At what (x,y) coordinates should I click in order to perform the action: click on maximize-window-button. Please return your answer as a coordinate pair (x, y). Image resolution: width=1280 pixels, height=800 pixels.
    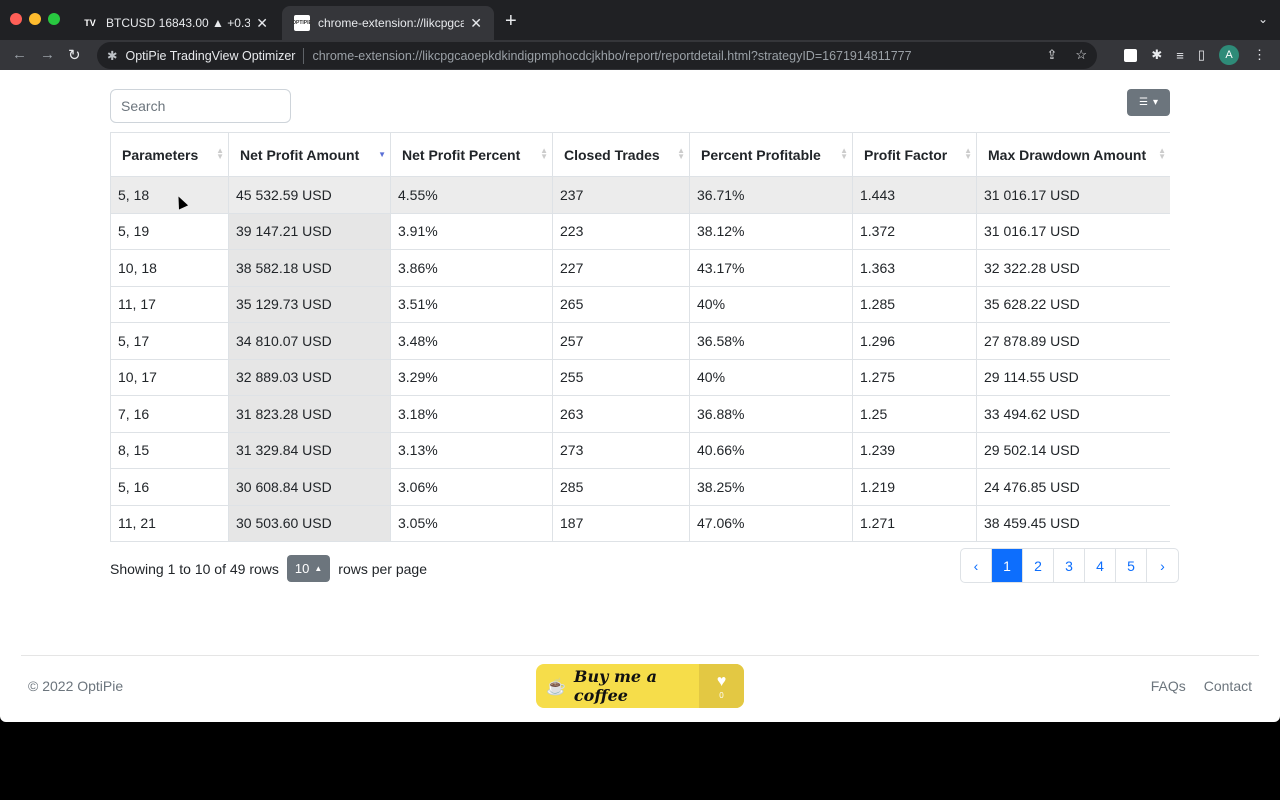
    Looking at the image, I should click on (54, 19).